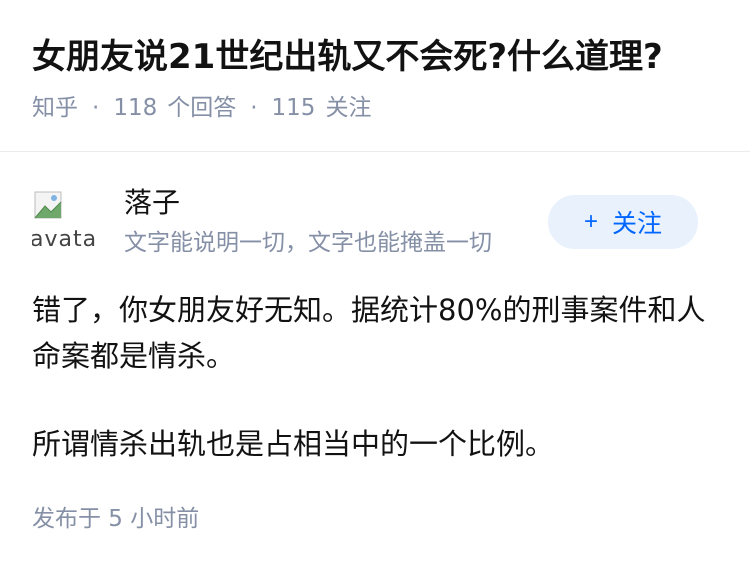  I want to click on answer-paragraph: 所谓情杀出轨也是占相当中的一个比例。, so click(293, 444).